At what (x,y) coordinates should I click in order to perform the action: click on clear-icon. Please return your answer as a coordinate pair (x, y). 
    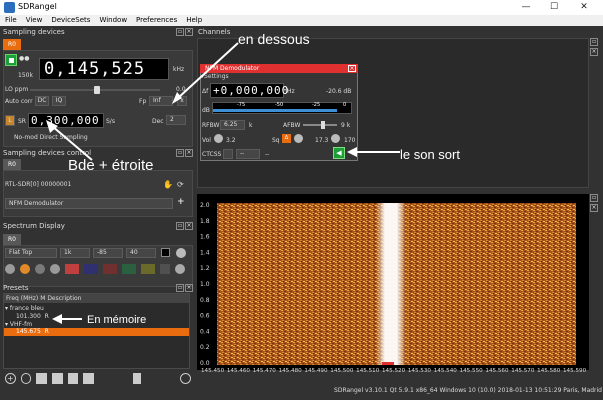
    Looking at the image, I should click on (180, 269).